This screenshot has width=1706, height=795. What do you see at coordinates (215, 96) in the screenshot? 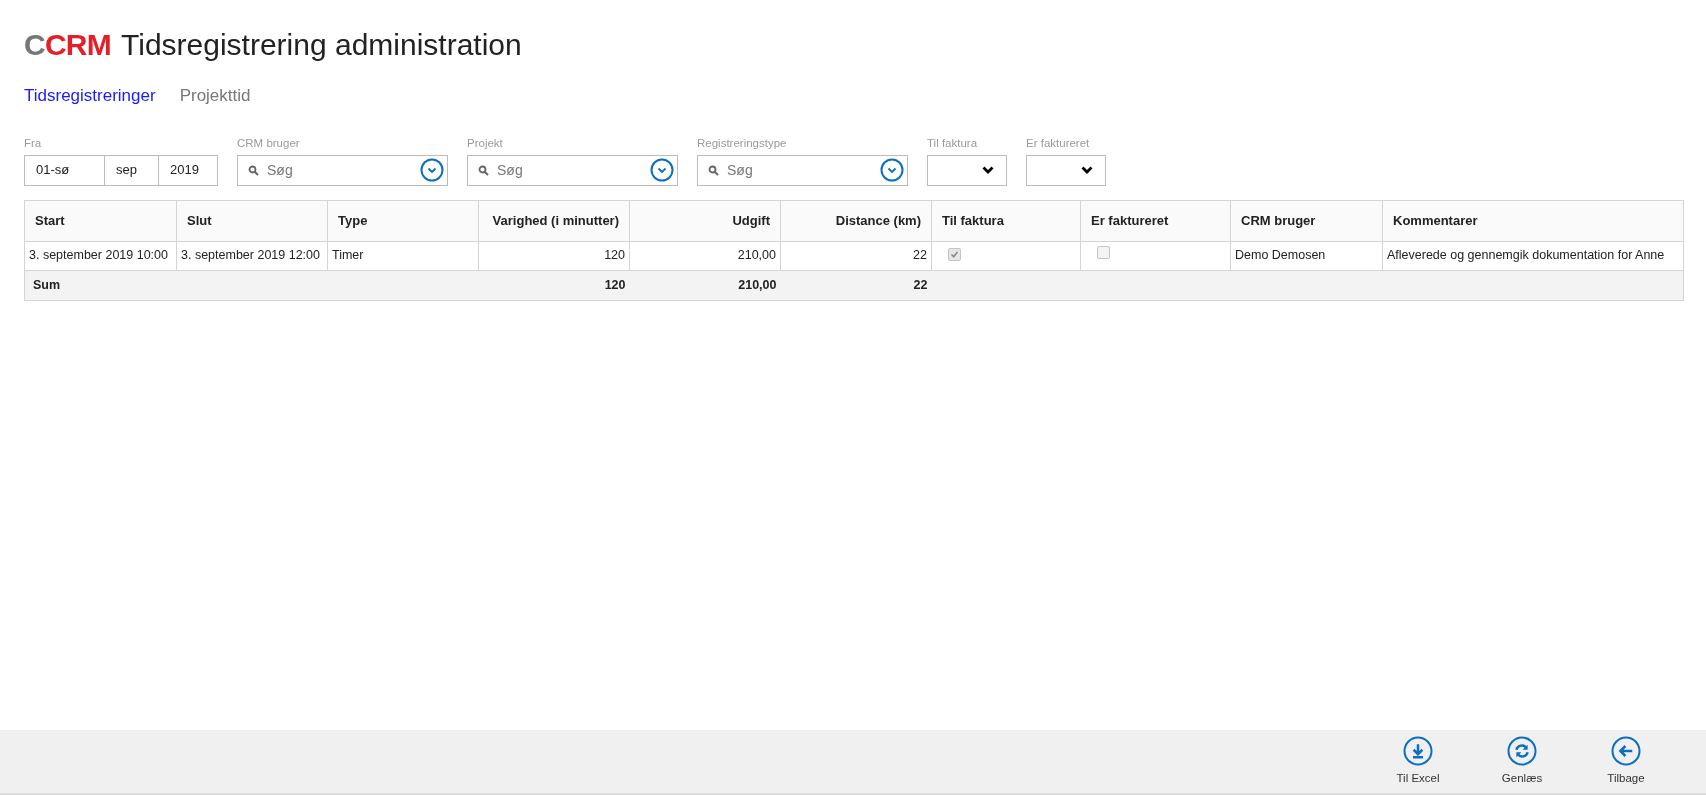
I see `tab: Projekttid` at bounding box center [215, 96].